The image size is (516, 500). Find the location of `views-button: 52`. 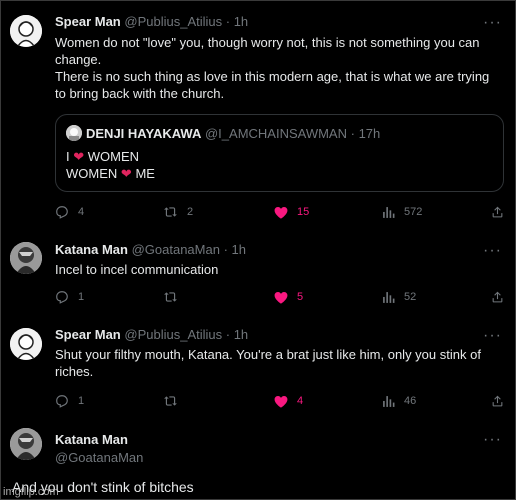

views-button: 52 is located at coordinates (399, 297).